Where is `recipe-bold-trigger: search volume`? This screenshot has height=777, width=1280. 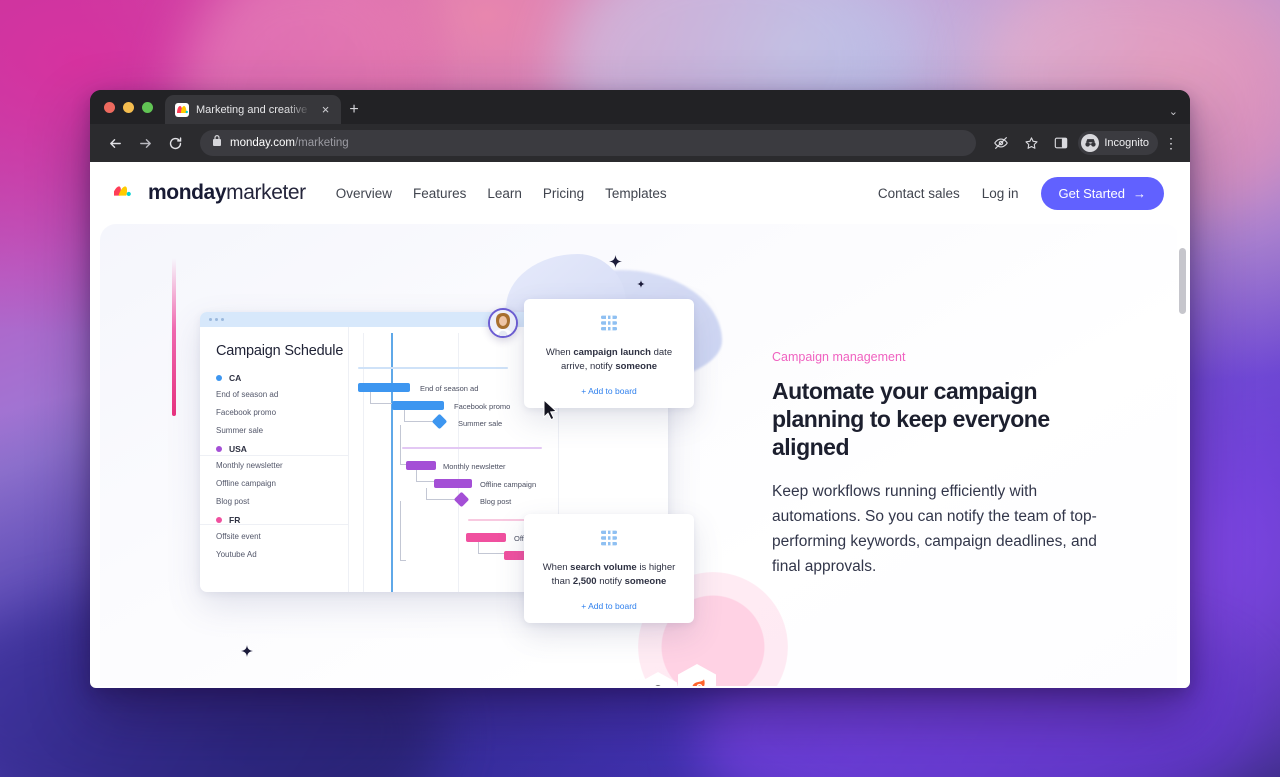 recipe-bold-trigger: search volume is located at coordinates (603, 567).